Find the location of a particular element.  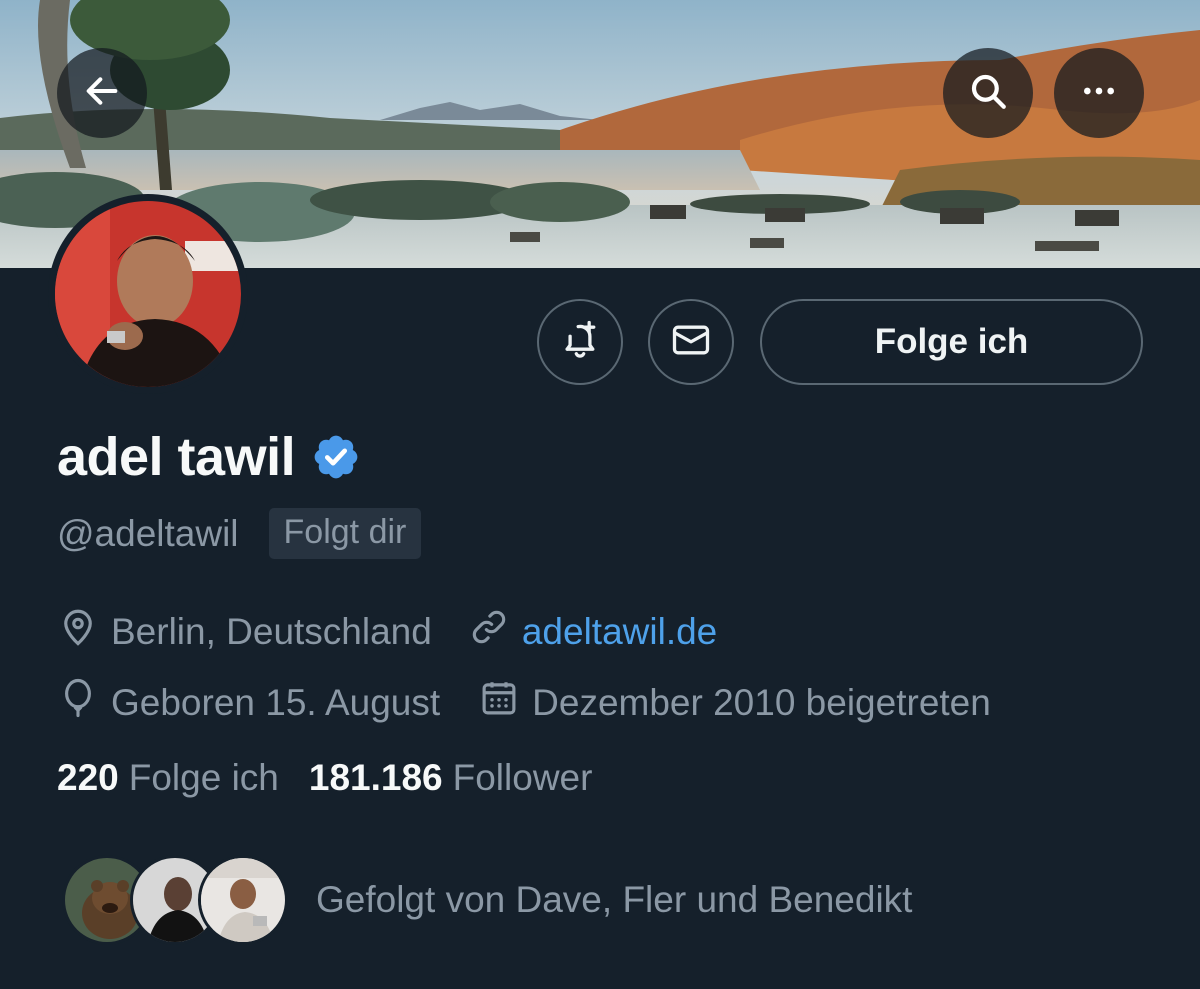

followers-stat: 181.186 Follower is located at coordinates (451, 778).